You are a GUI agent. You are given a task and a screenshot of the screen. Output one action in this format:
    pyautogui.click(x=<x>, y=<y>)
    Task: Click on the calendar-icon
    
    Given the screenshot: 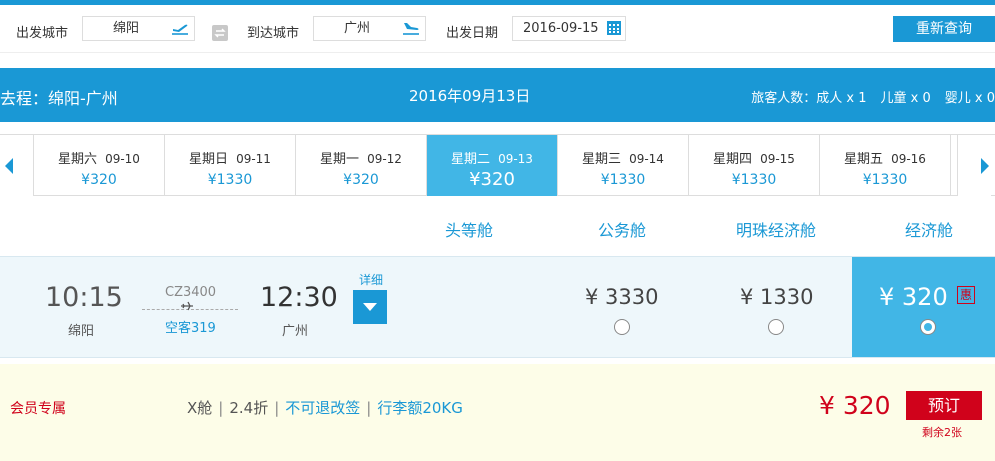 What is the action you would take?
    pyautogui.click(x=614, y=28)
    